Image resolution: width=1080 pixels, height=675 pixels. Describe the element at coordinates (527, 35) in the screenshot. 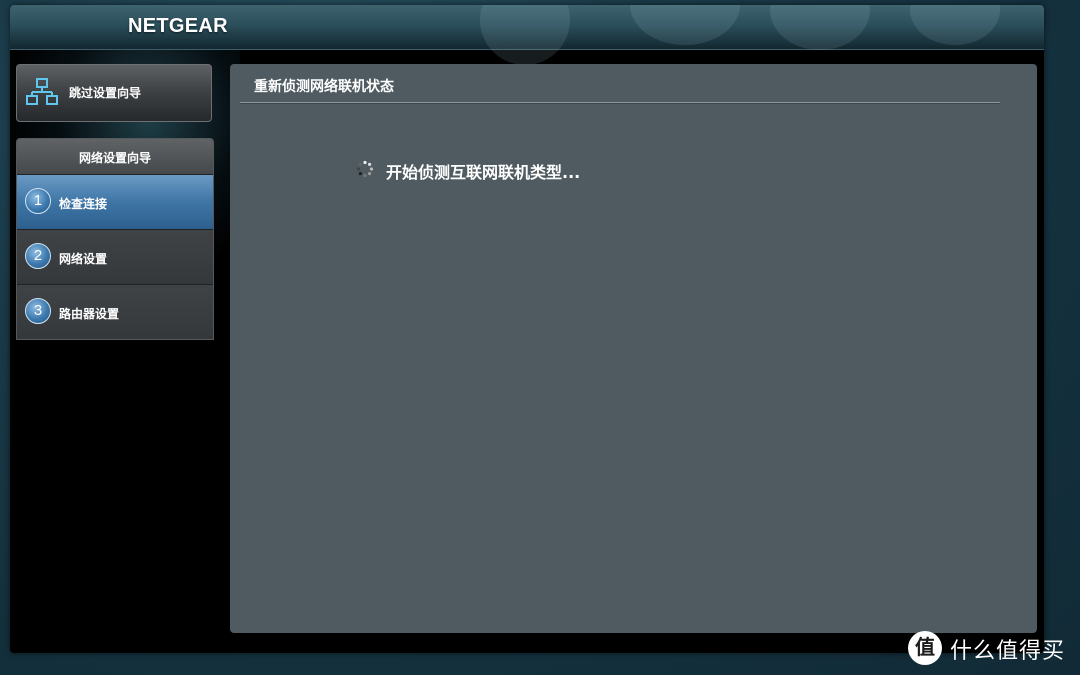

I see `header-bar: NETGEAR` at that location.